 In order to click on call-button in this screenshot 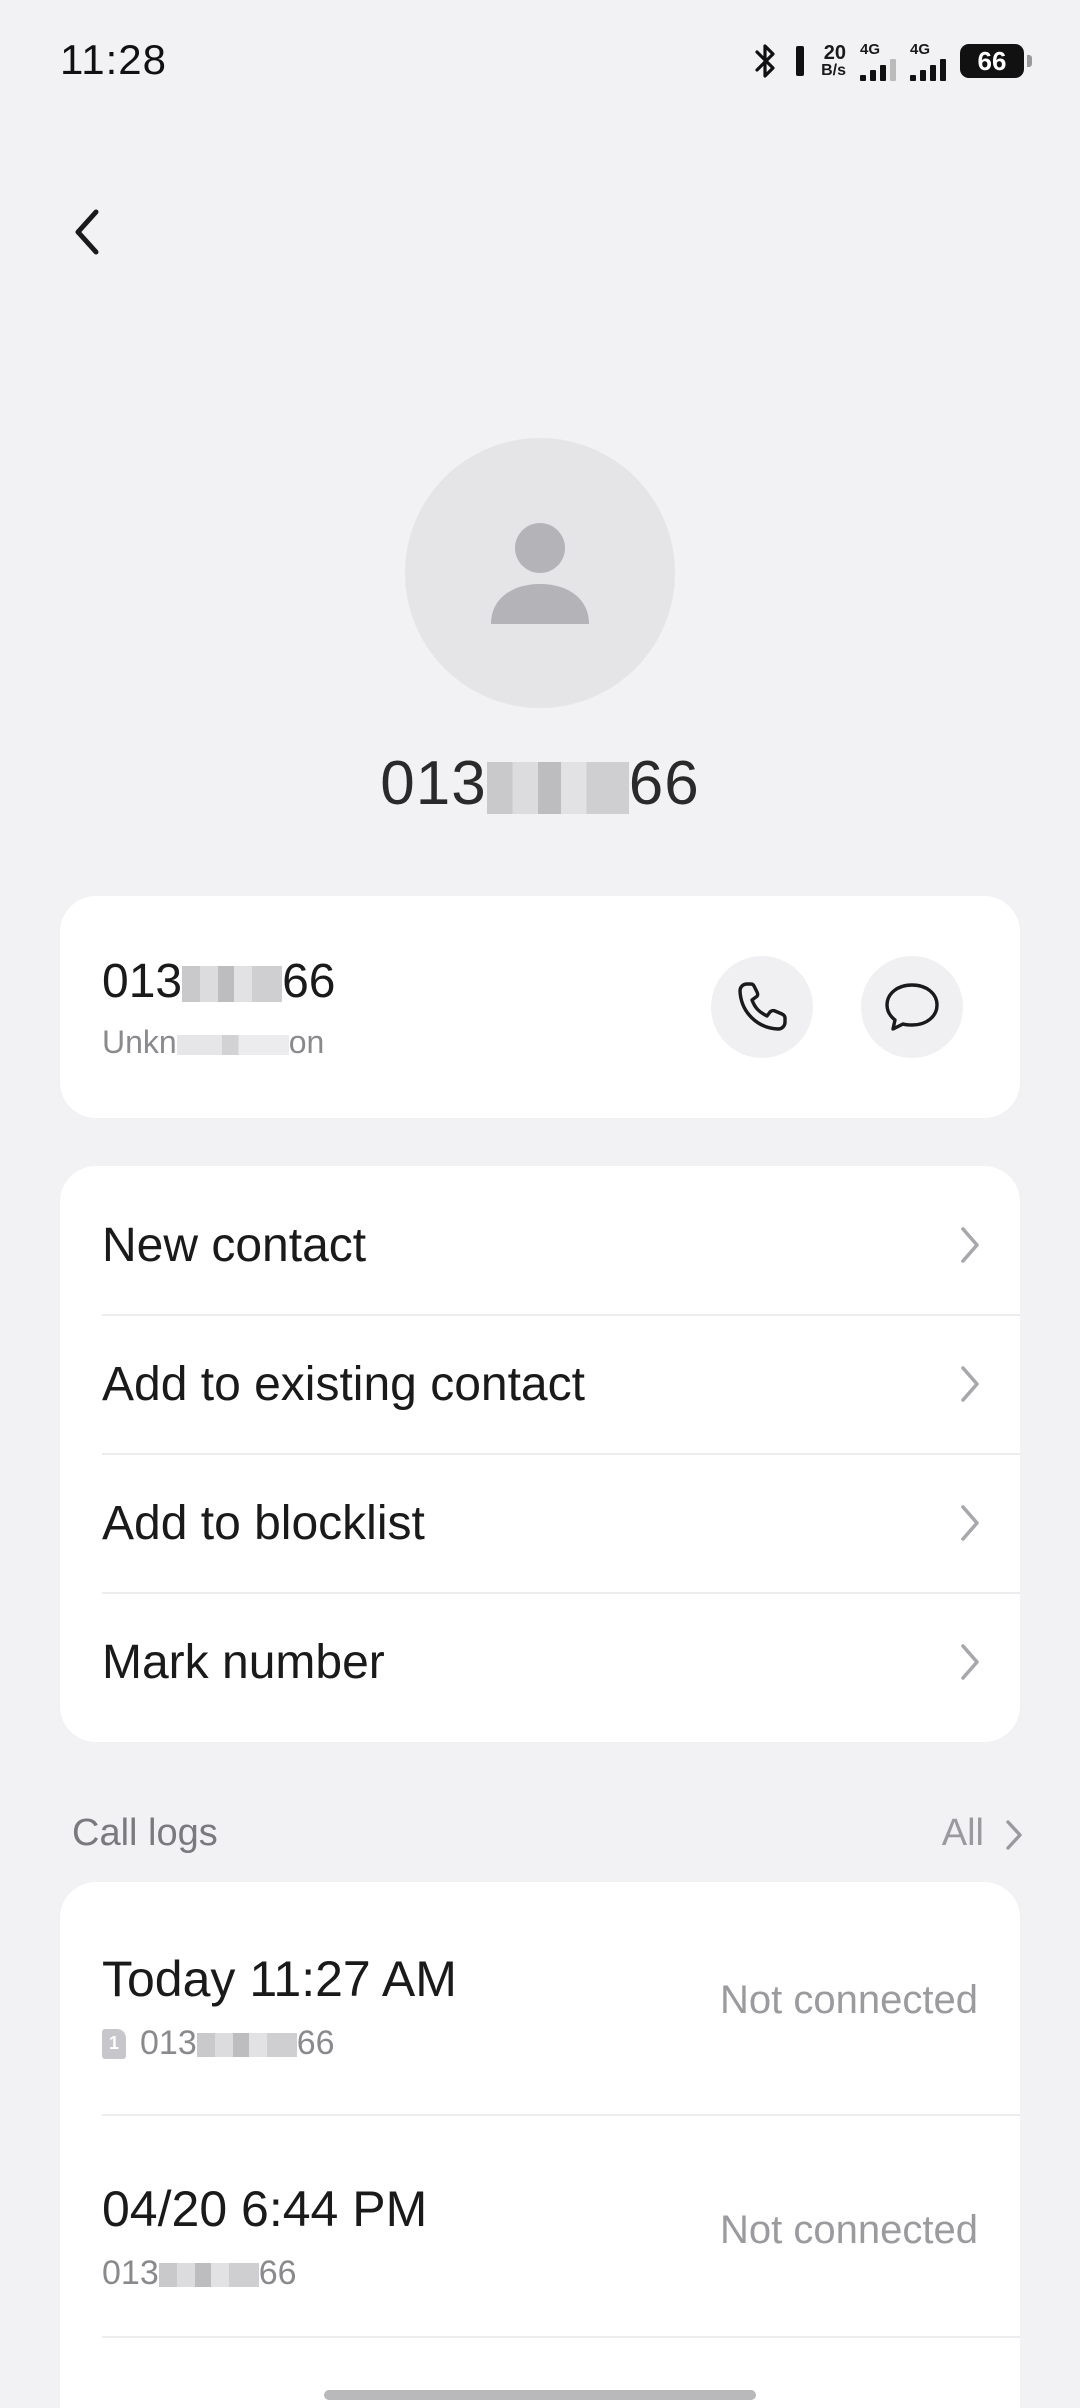, I will do `click(762, 1007)`.